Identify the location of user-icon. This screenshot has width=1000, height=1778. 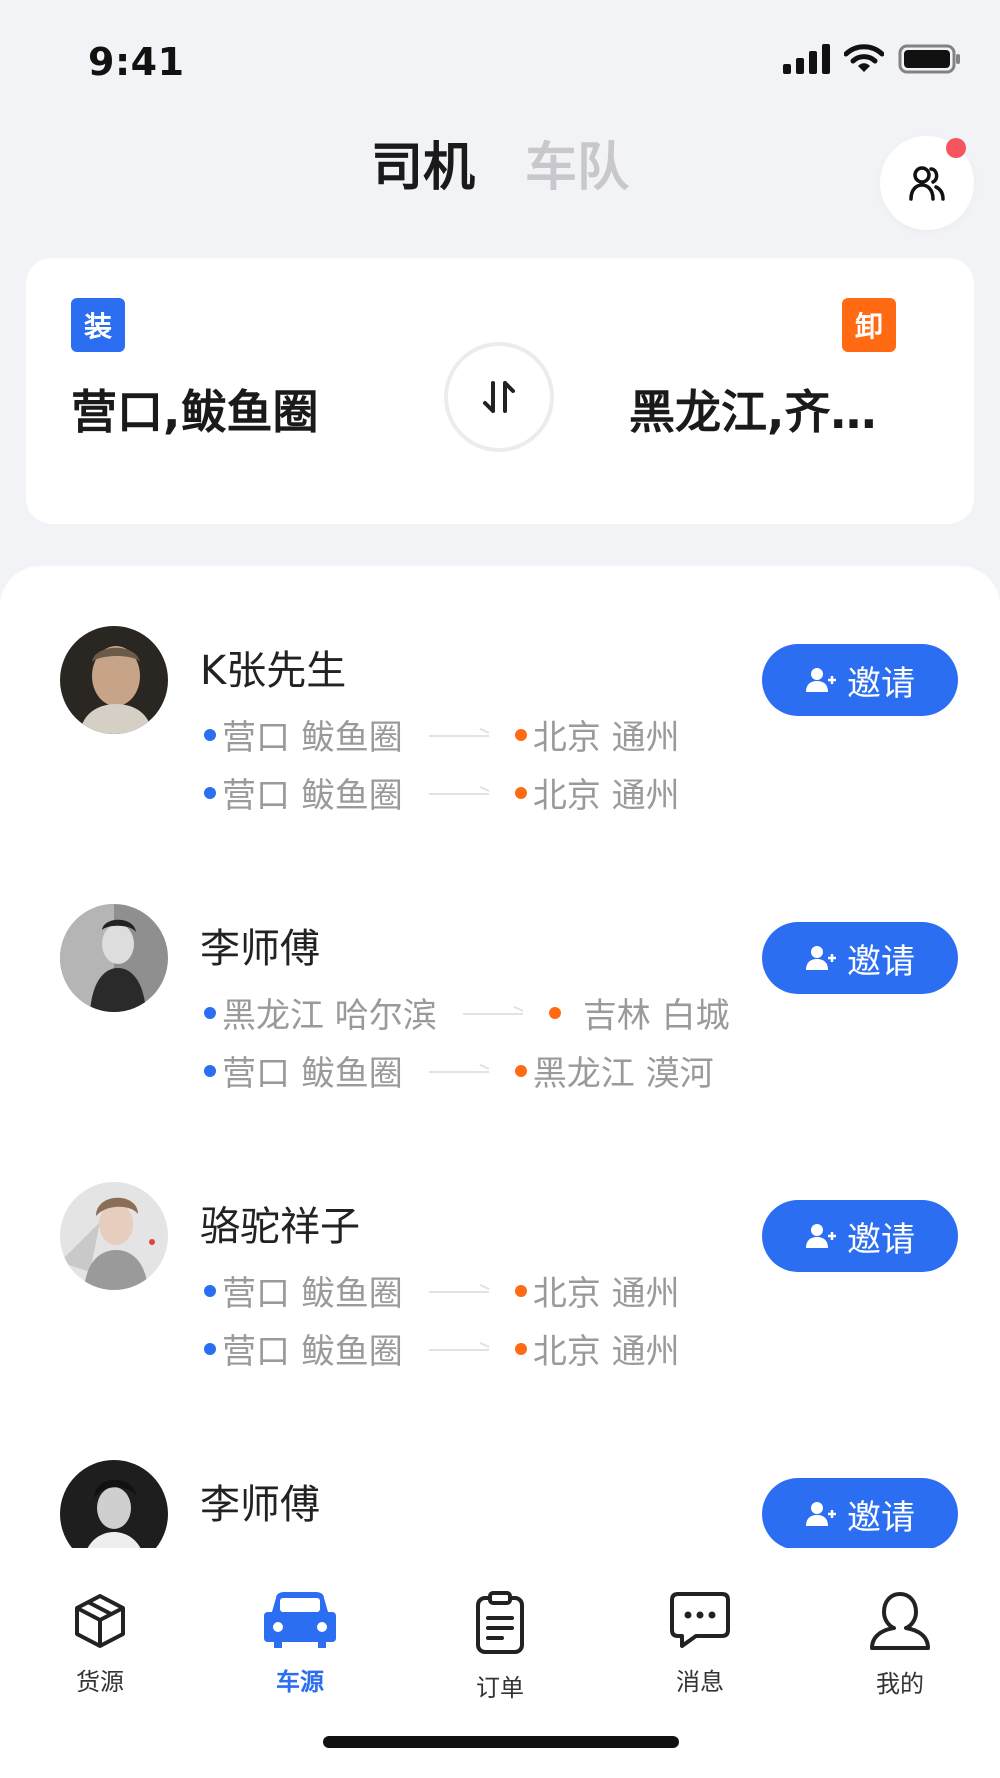
(900, 1621).